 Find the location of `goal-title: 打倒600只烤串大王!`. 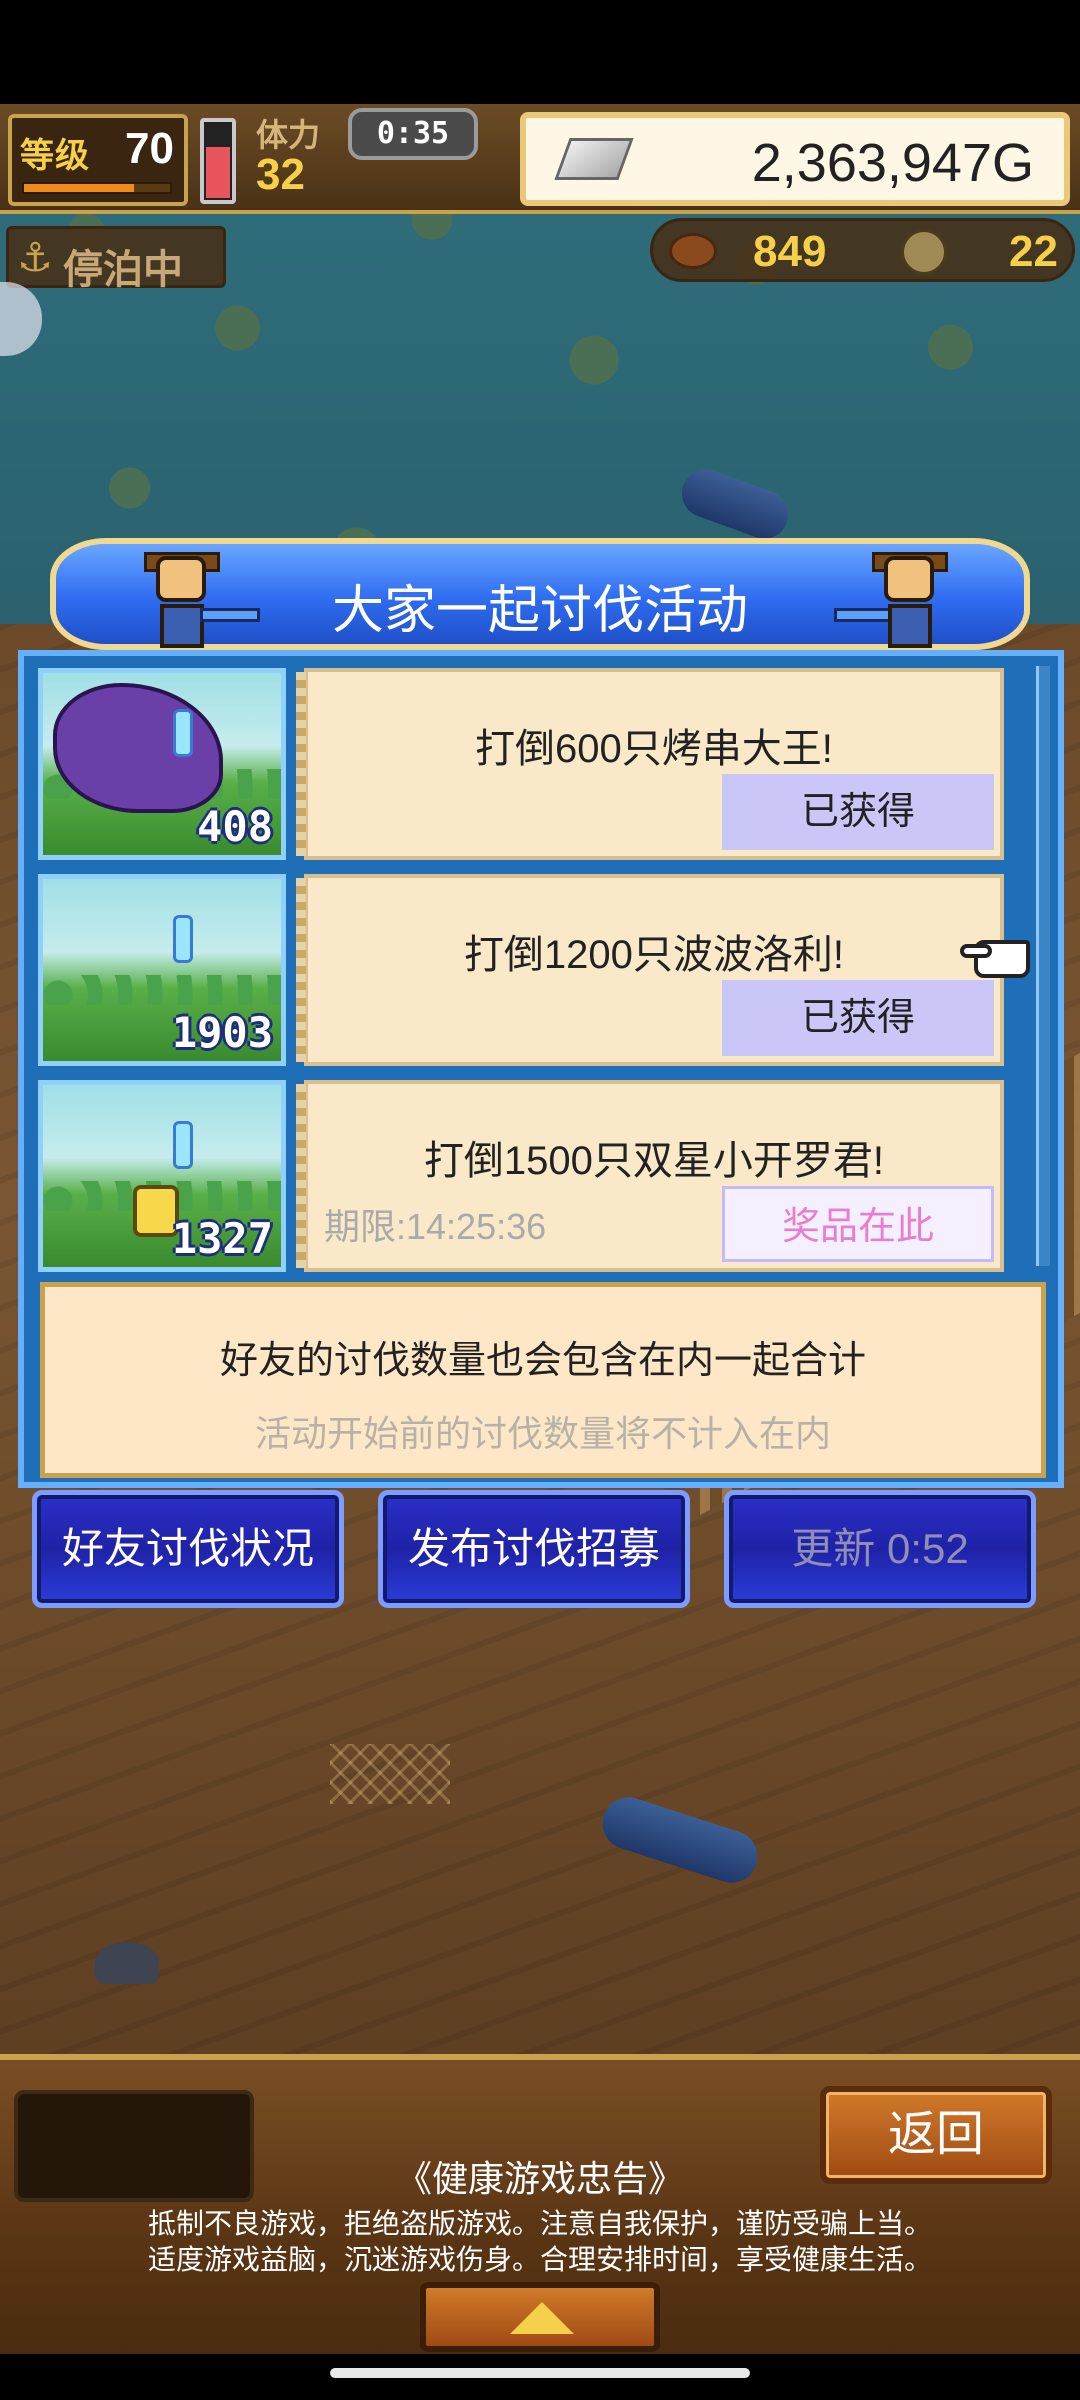

goal-title: 打倒600只烤串大王! is located at coordinates (654, 749).